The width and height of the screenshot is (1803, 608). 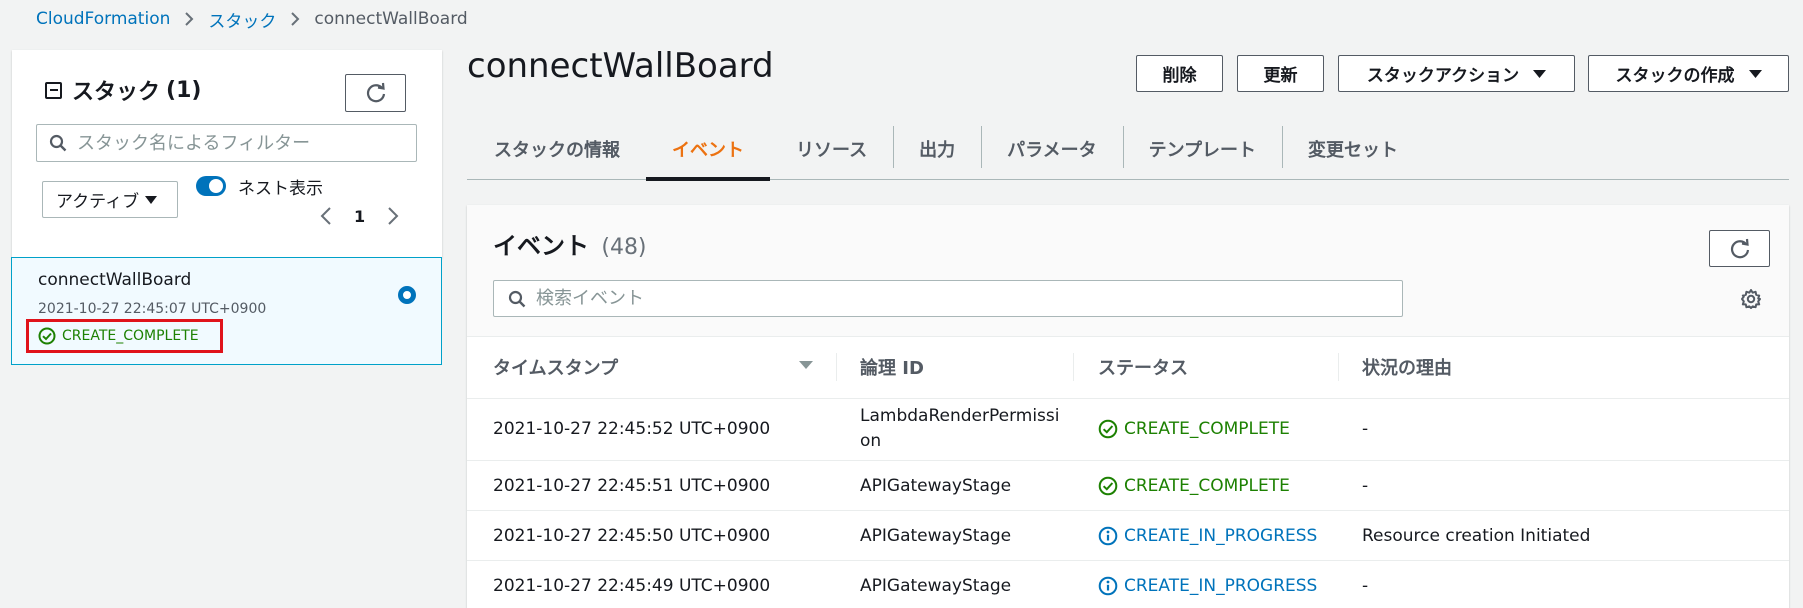 I want to click on tab-change-sets: 変更セット, so click(x=1353, y=149).